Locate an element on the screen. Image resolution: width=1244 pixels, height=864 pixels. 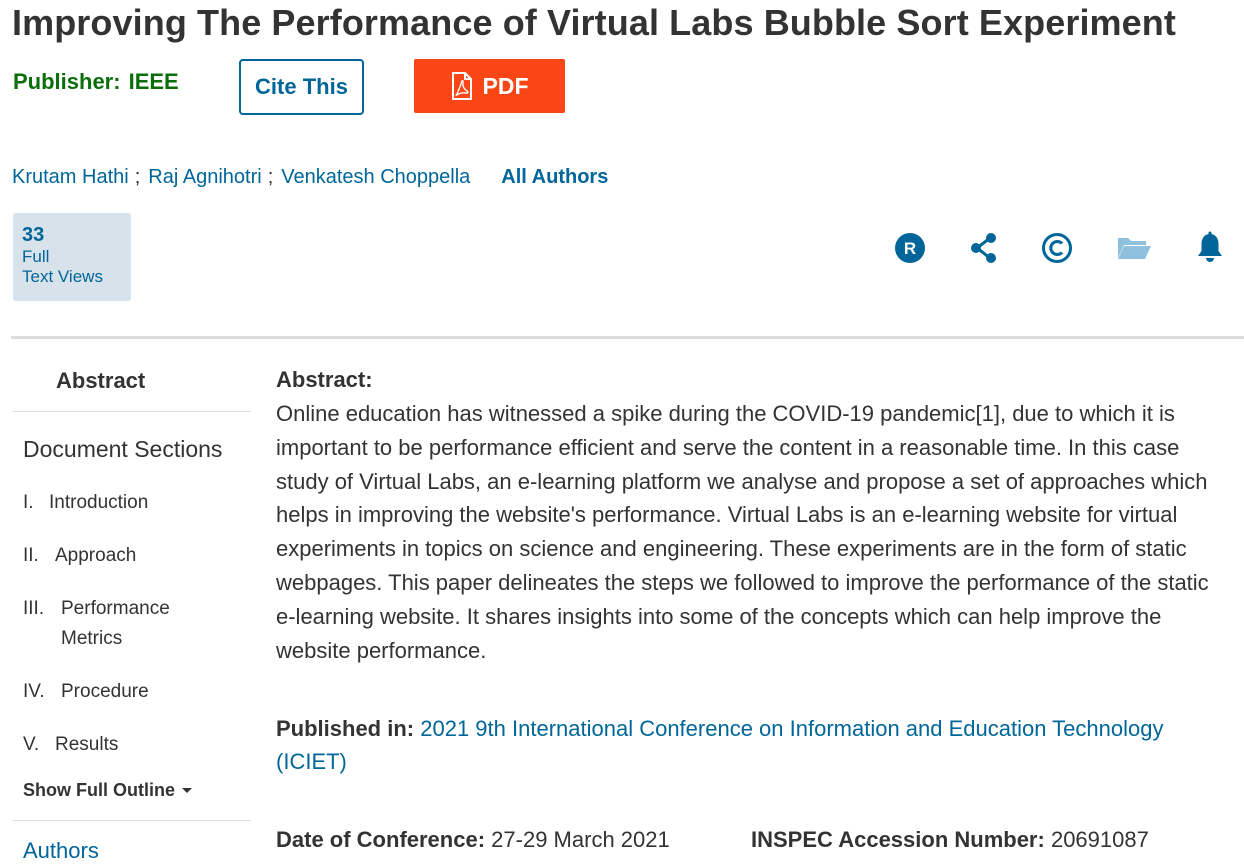
inspec-accession: INSPEC Accession Number: 20691087 is located at coordinates (950, 840).